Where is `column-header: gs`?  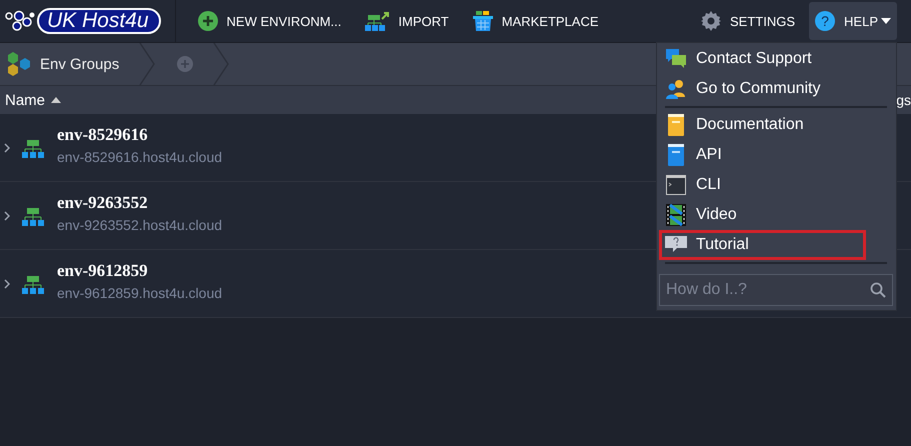
column-header: gs is located at coordinates (903, 100).